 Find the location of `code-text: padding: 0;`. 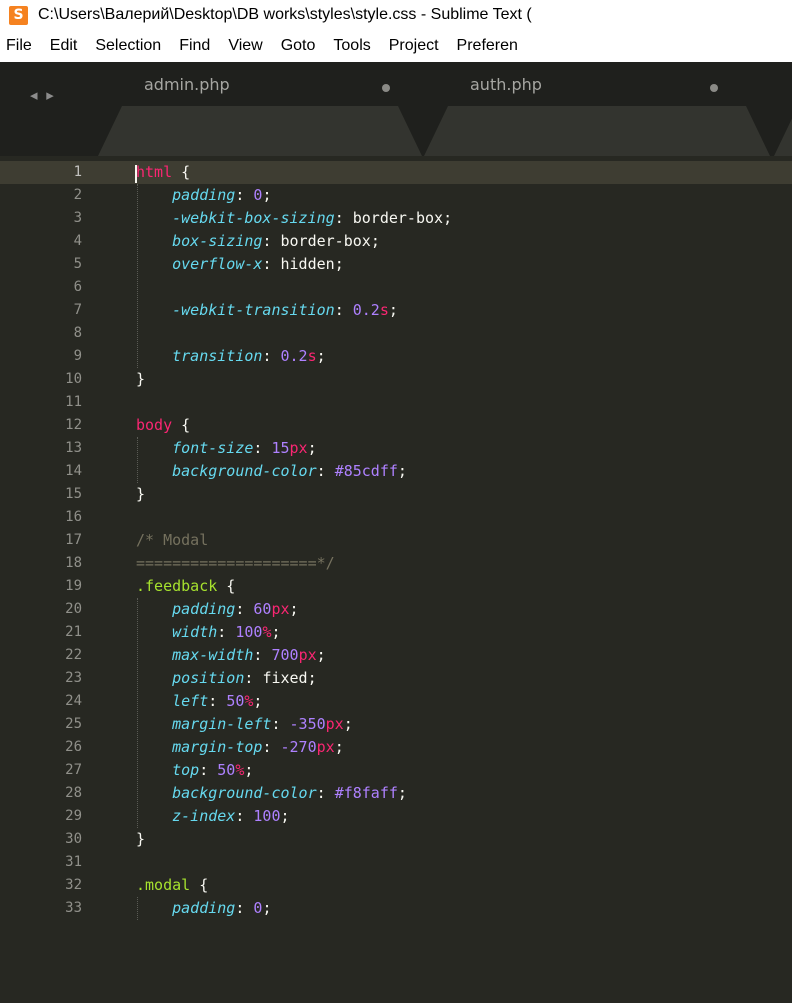

code-text: padding: 0; is located at coordinates (203, 908).